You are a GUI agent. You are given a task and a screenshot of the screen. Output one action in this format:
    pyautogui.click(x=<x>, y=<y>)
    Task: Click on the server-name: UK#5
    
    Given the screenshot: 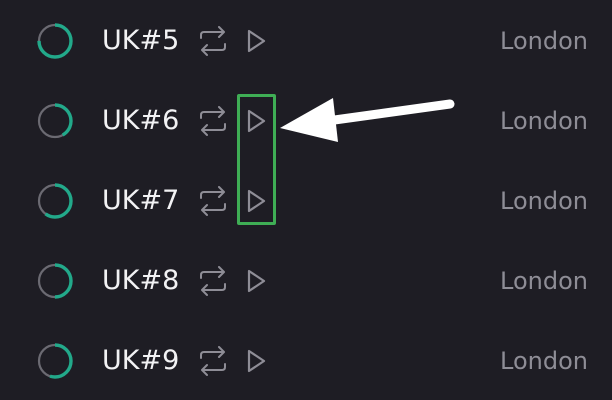 What is the action you would take?
    pyautogui.click(x=141, y=40)
    